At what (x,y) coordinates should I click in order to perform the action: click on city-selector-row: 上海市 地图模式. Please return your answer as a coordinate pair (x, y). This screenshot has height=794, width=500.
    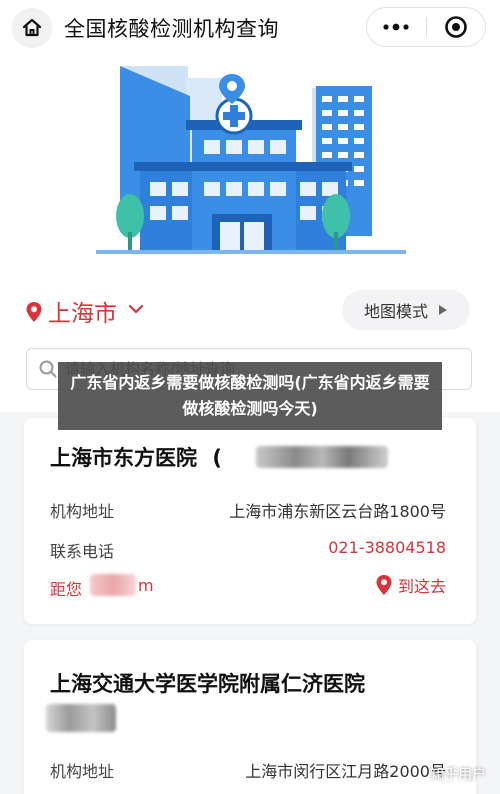
    Looking at the image, I should click on (250, 309).